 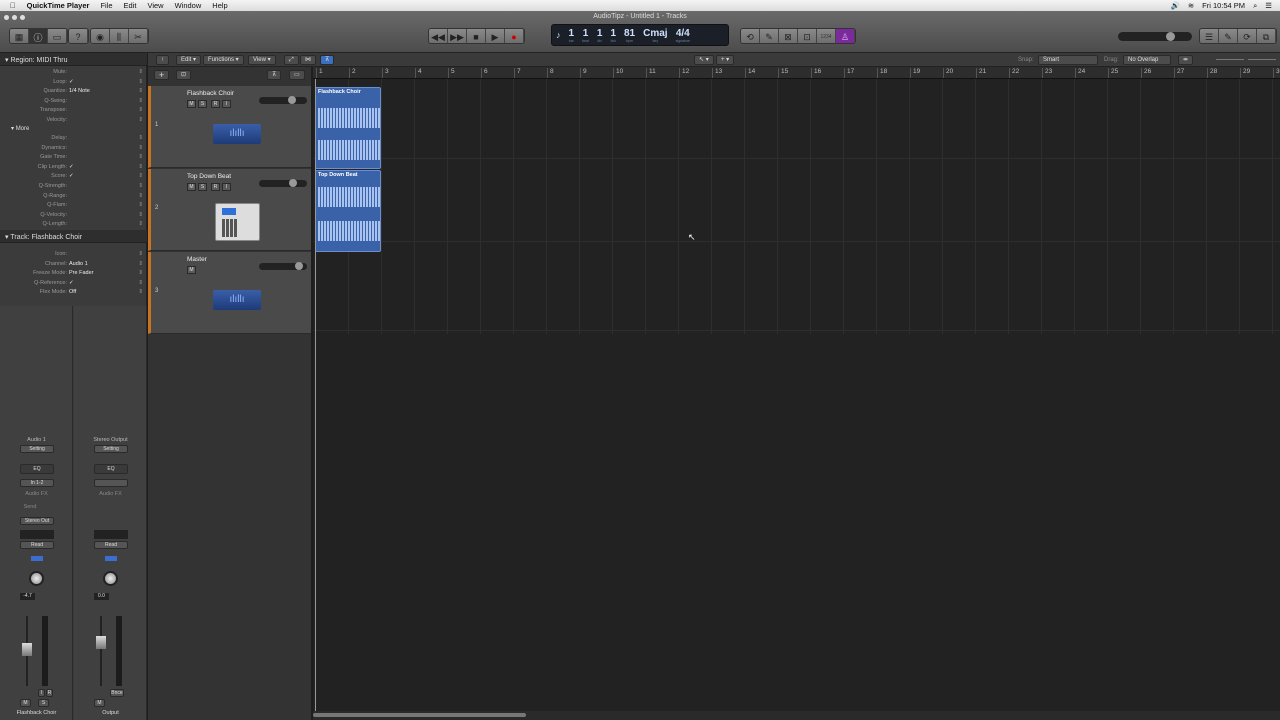 I want to click on send-slot: Send, so click(x=30, y=507).